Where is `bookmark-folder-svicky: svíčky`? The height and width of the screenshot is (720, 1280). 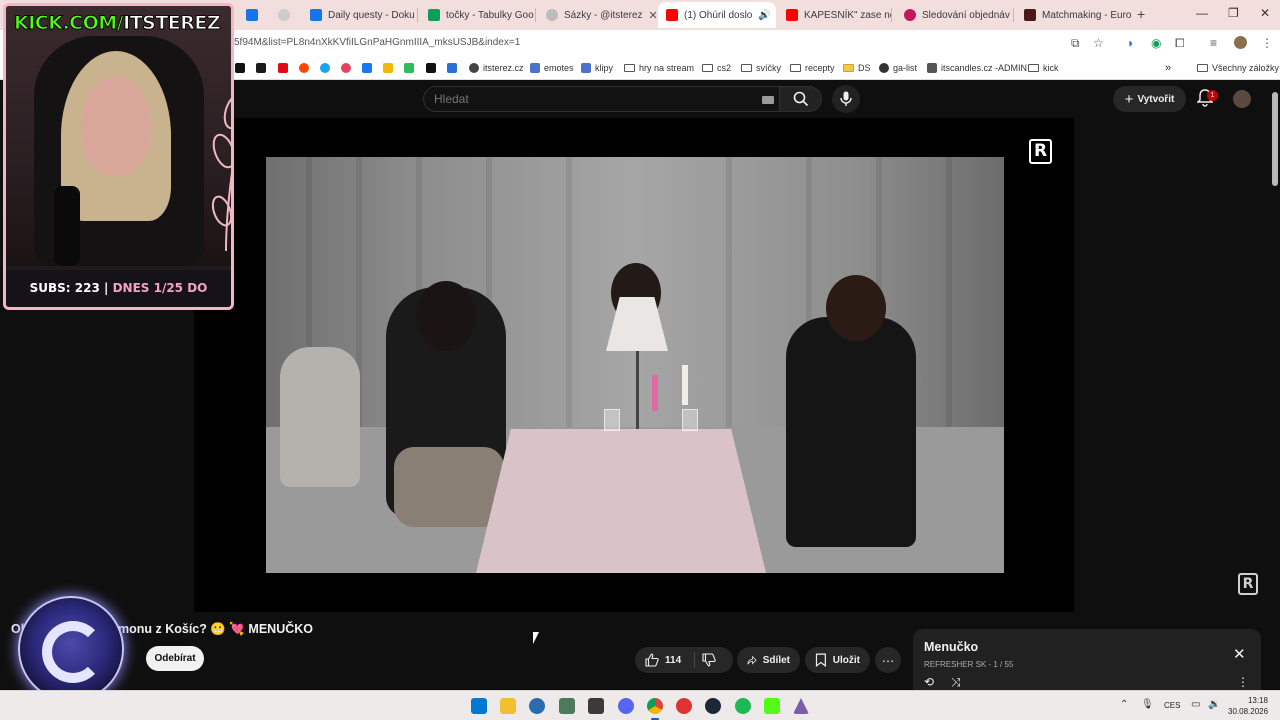 bookmark-folder-svicky: svíčky is located at coordinates (761, 68).